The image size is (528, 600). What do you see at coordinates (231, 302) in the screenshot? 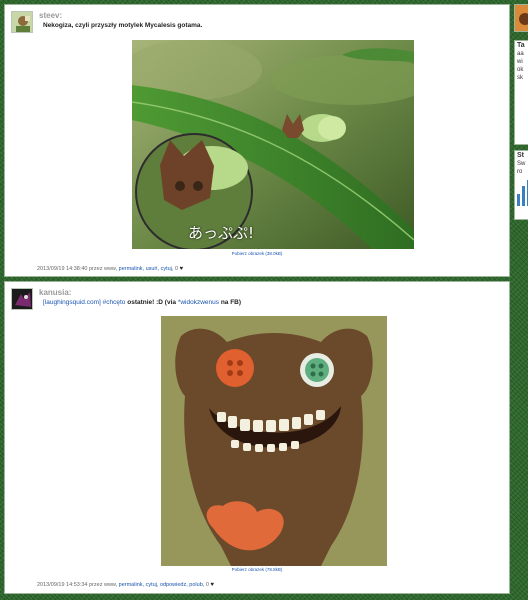
I see `post-text-end: na FB)` at bounding box center [231, 302].